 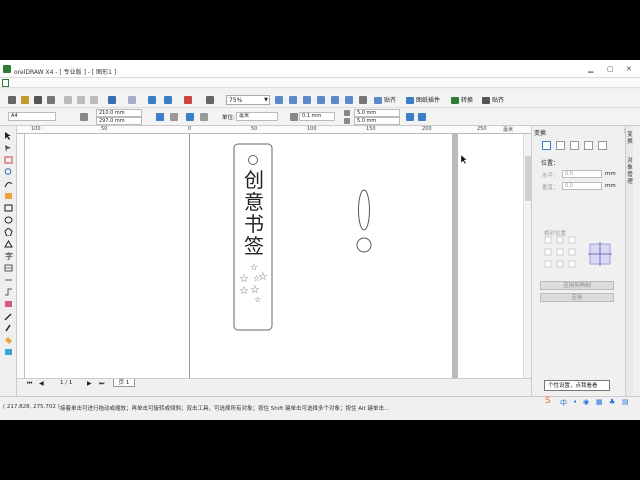 What do you see at coordinates (8, 232) in the screenshot?
I see `polygon-tool-icon` at bounding box center [8, 232].